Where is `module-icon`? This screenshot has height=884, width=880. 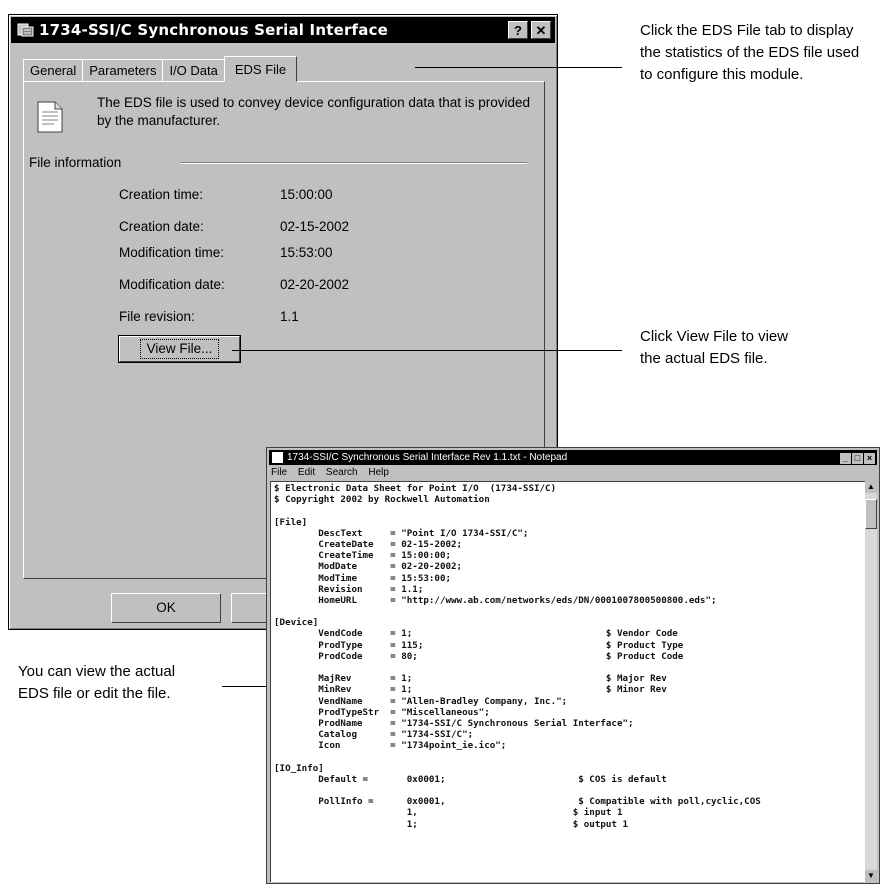
module-icon is located at coordinates (26, 30).